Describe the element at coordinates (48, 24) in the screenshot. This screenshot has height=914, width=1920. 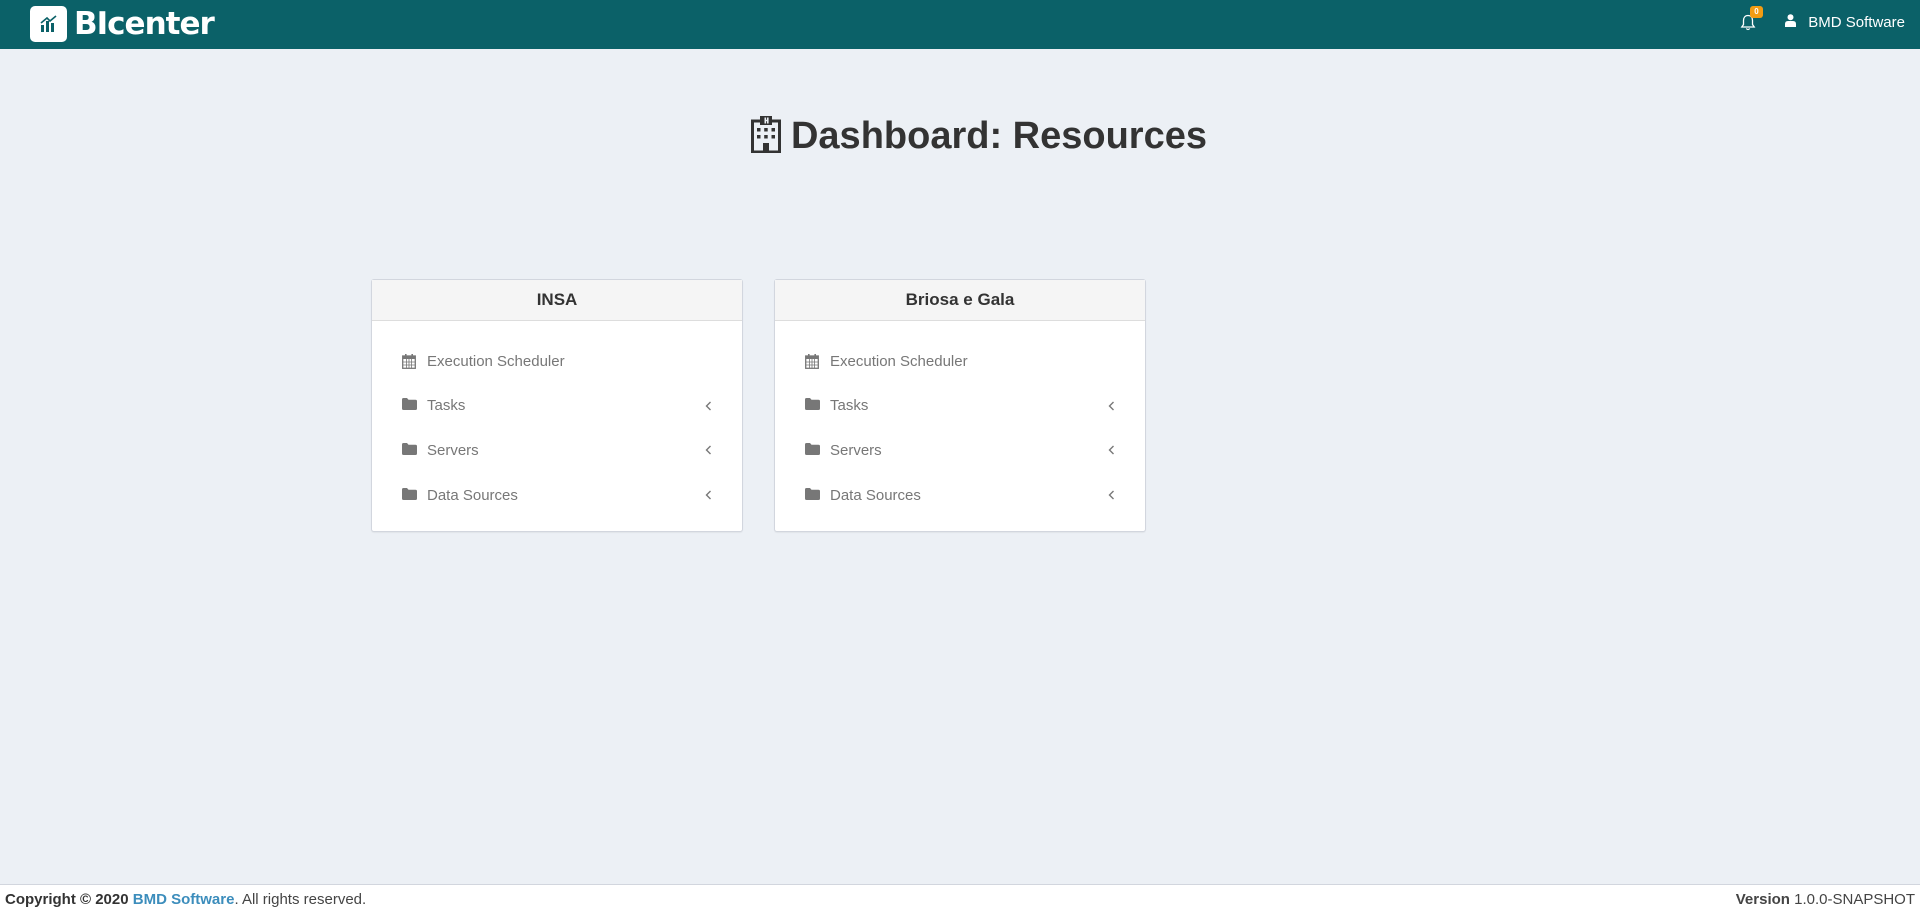
I see `bar-chart-icon` at that location.